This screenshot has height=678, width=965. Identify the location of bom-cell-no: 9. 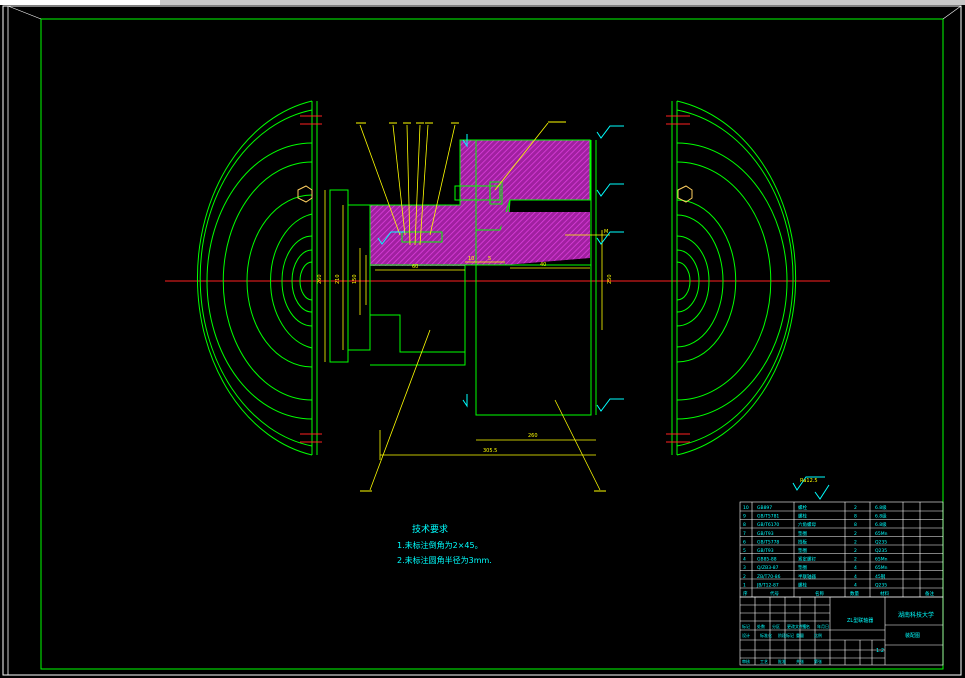
(744, 517).